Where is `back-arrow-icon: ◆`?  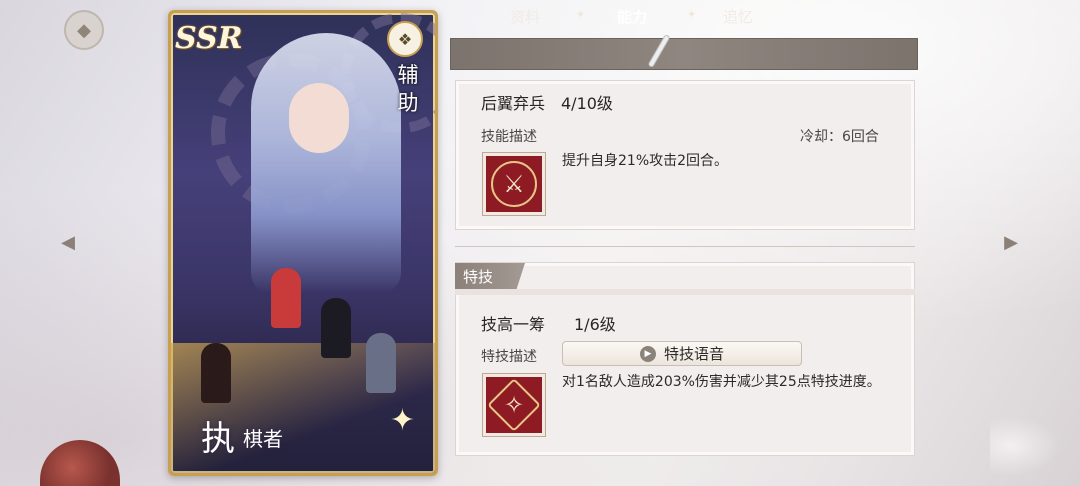 back-arrow-icon: ◆ is located at coordinates (84, 30).